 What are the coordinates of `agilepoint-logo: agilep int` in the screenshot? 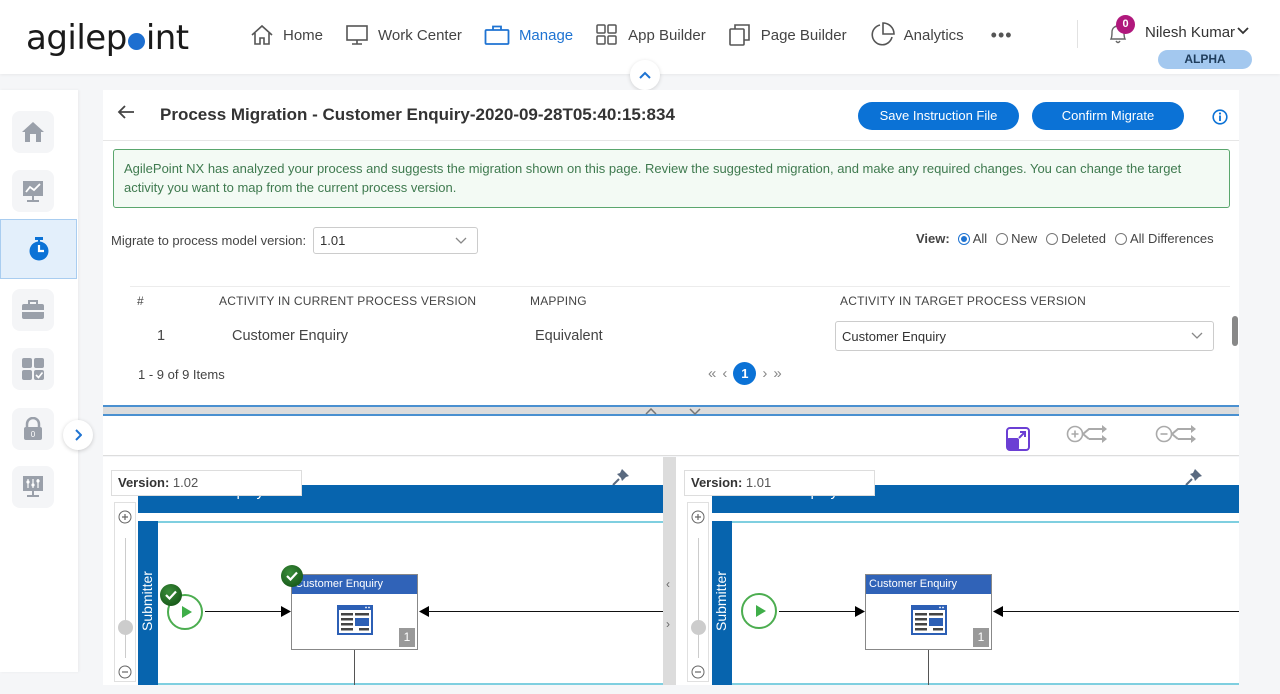 It's located at (107, 38).